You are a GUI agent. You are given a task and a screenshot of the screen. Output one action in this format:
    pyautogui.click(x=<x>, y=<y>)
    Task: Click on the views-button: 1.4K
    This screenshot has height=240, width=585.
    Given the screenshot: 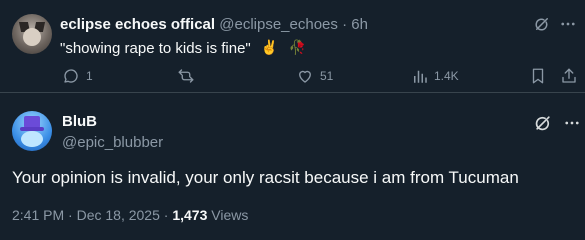 What is the action you would take?
    pyautogui.click(x=435, y=76)
    